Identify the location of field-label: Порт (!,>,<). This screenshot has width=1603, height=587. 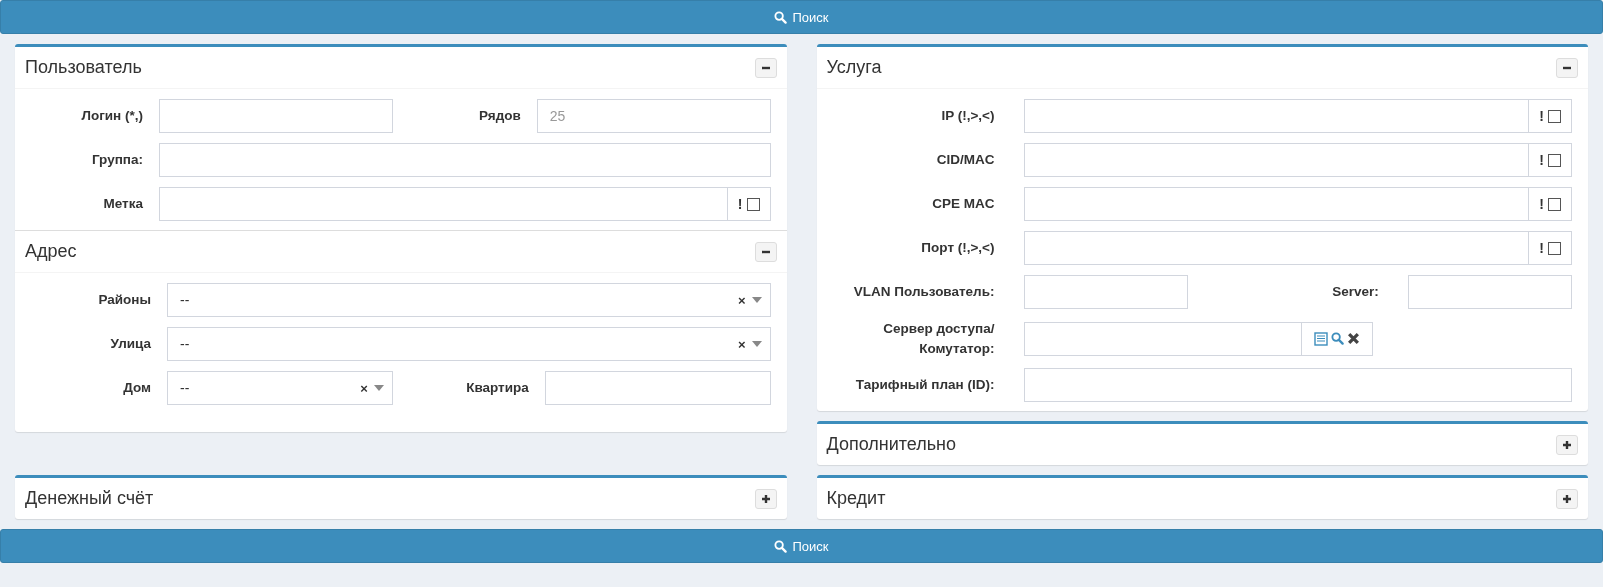
(958, 248).